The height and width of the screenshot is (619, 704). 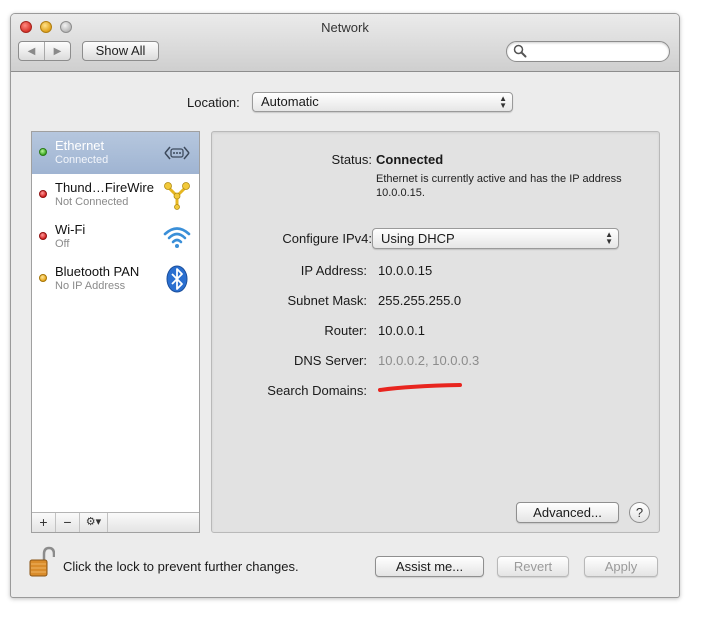 What do you see at coordinates (62, 244) in the screenshot?
I see `service-status: Off` at bounding box center [62, 244].